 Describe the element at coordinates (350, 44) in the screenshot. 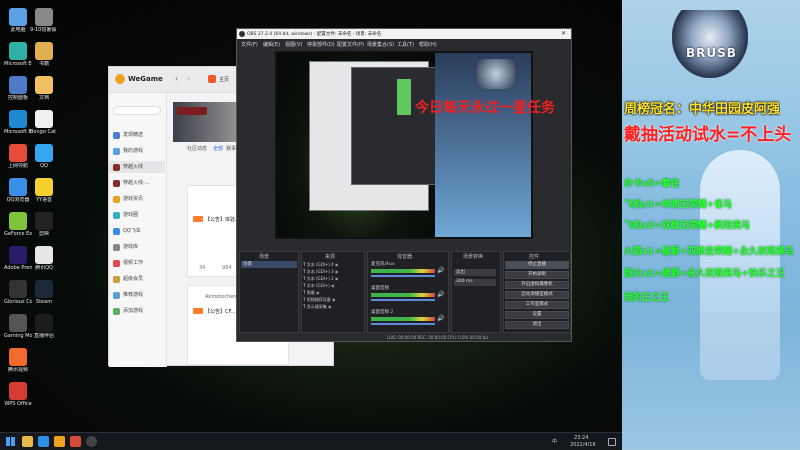

I see `obs-menu-item: 配置文件(P)` at that location.